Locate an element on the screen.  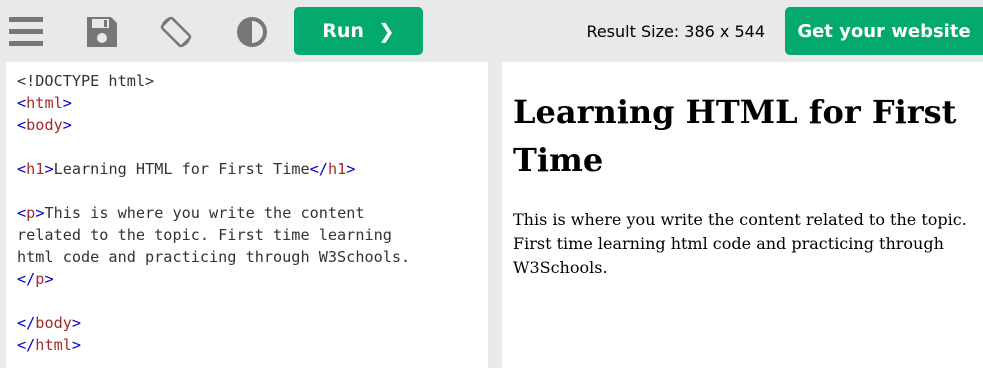
save-icon is located at coordinates (102, 32).